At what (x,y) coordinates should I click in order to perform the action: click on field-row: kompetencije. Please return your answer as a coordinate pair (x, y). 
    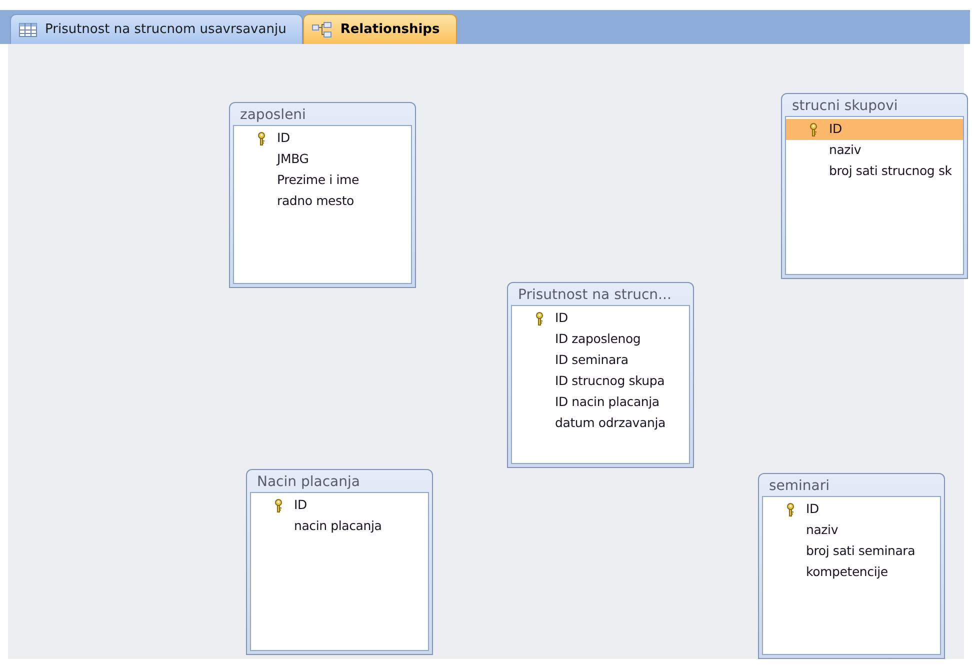
    Looking at the image, I should click on (851, 572).